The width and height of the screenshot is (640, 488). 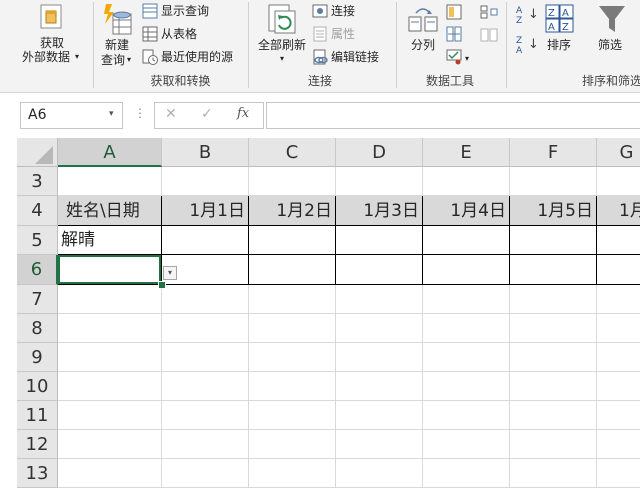 I want to click on edit-links-button: 编辑链接, so click(x=348, y=58).